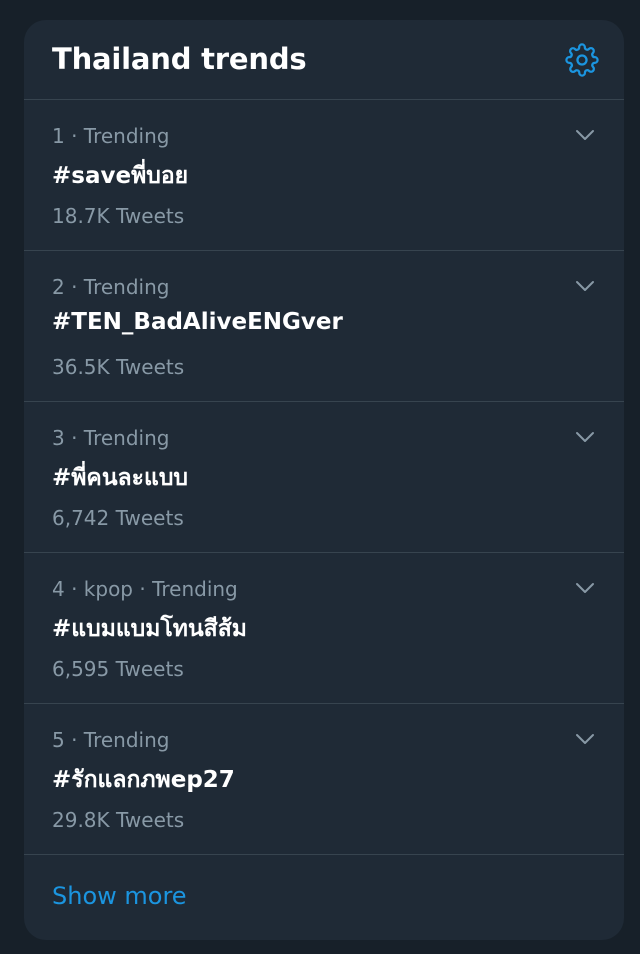 The image size is (640, 954). Describe the element at coordinates (145, 589) in the screenshot. I see `trend-meta: 4 · kpop · Trending` at that location.